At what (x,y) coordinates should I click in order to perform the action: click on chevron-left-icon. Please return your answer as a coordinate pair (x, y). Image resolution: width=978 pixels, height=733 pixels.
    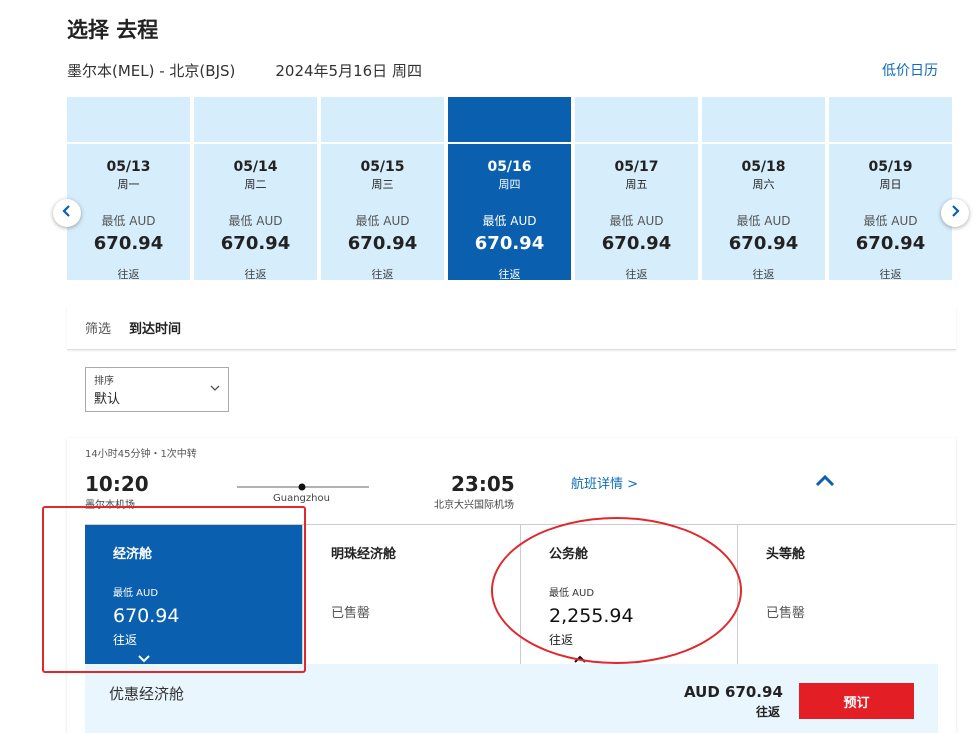
    Looking at the image, I should click on (67, 213).